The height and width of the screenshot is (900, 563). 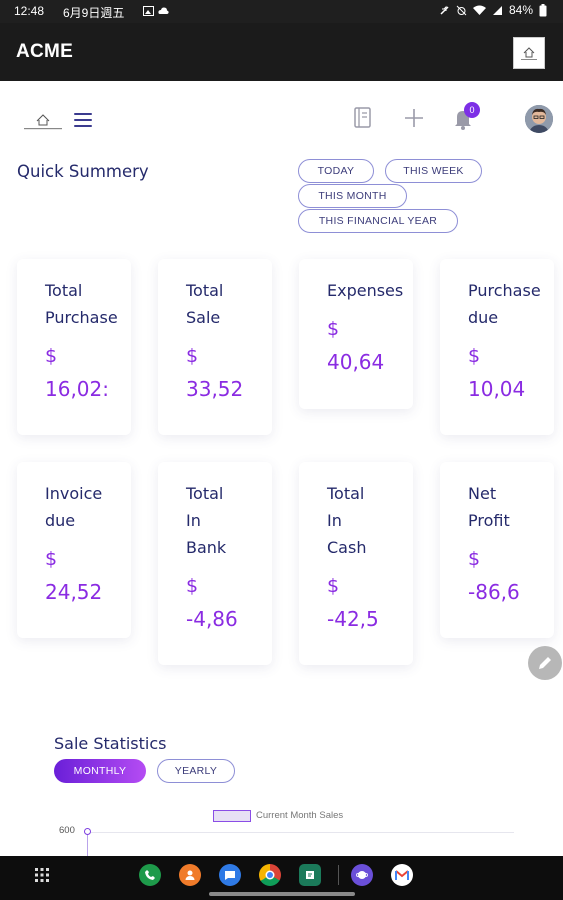 What do you see at coordinates (497, 10) in the screenshot?
I see `signal-icon` at bounding box center [497, 10].